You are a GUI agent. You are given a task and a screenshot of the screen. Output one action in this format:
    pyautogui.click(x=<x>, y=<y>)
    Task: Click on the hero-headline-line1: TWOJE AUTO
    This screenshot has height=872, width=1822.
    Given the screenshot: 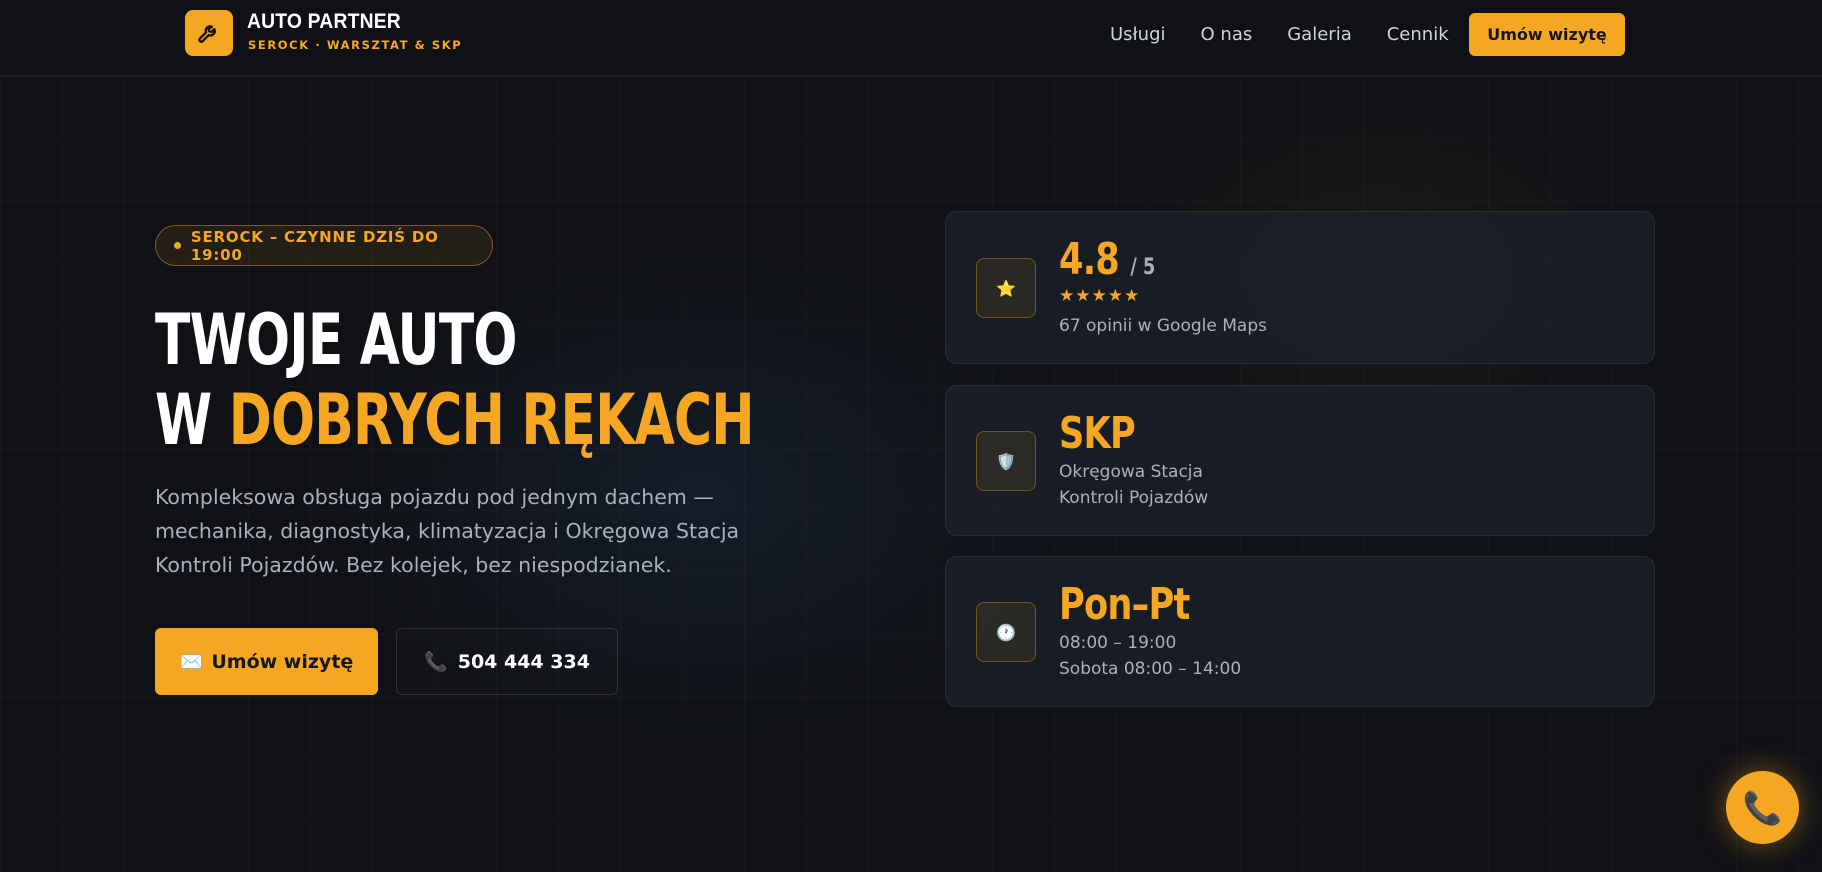 What is the action you would take?
    pyautogui.click(x=336, y=340)
    